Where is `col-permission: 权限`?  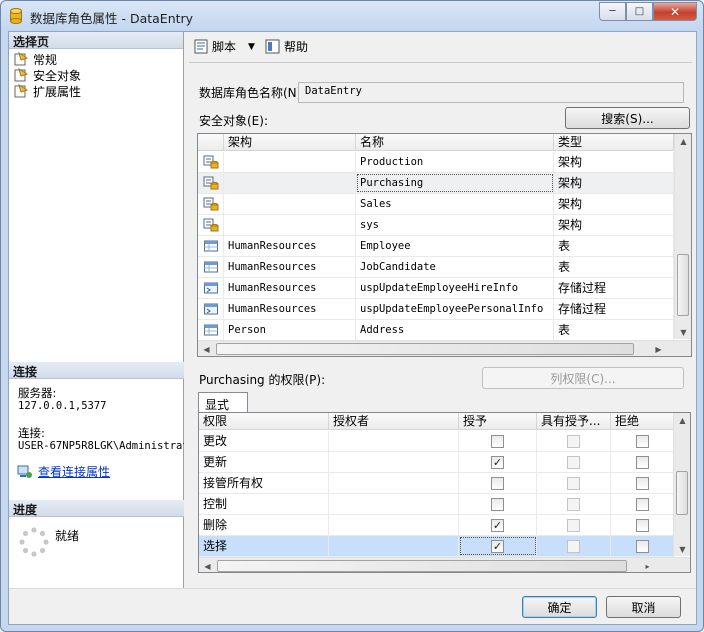 col-permission: 权限 is located at coordinates (264, 421).